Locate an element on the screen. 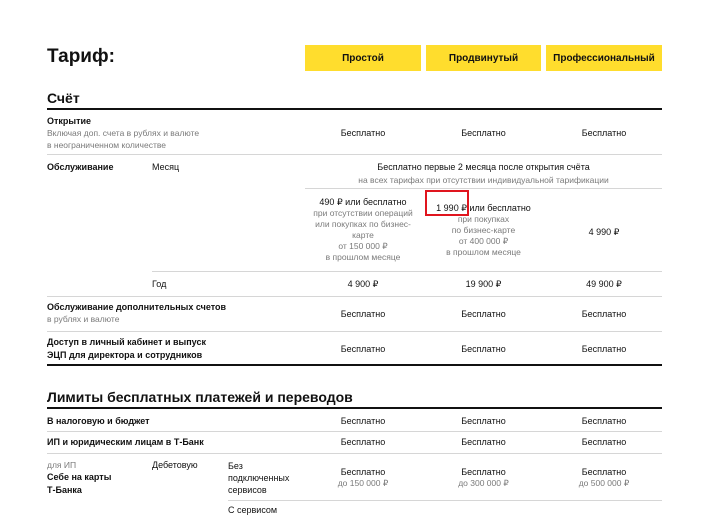  cabinet-advanced: Бесплатно is located at coordinates (483, 349).